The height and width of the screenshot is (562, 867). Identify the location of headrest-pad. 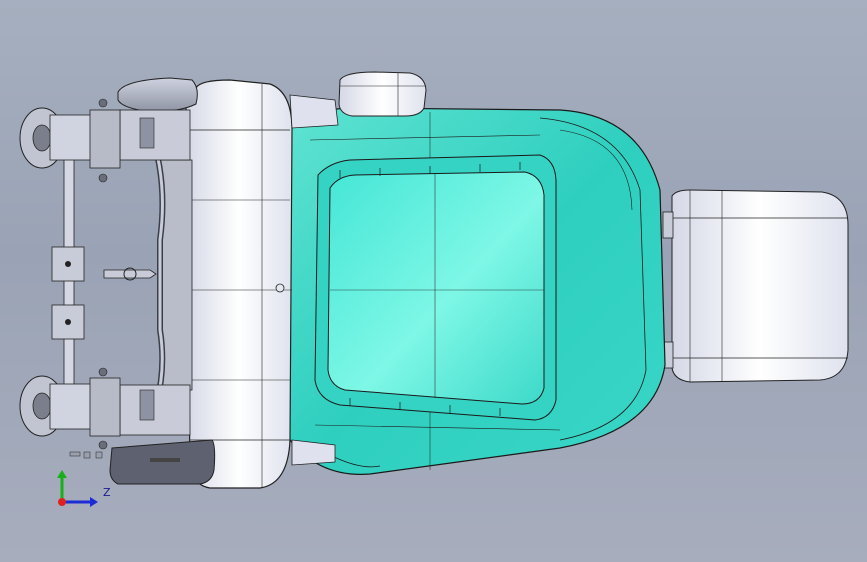
(382, 94).